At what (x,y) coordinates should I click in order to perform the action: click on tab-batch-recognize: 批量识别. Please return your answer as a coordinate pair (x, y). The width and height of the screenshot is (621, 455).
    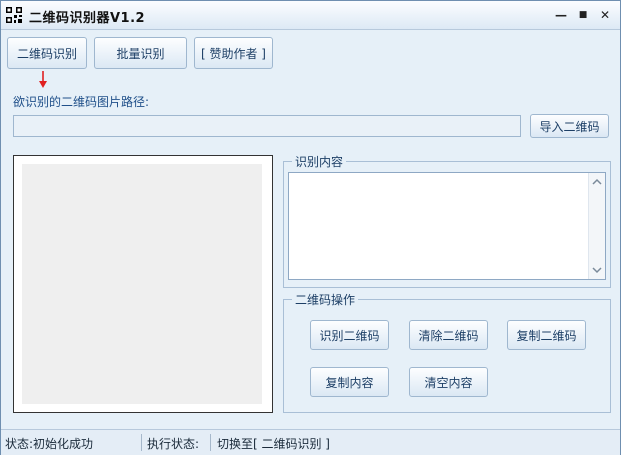
    Looking at the image, I should click on (140, 53).